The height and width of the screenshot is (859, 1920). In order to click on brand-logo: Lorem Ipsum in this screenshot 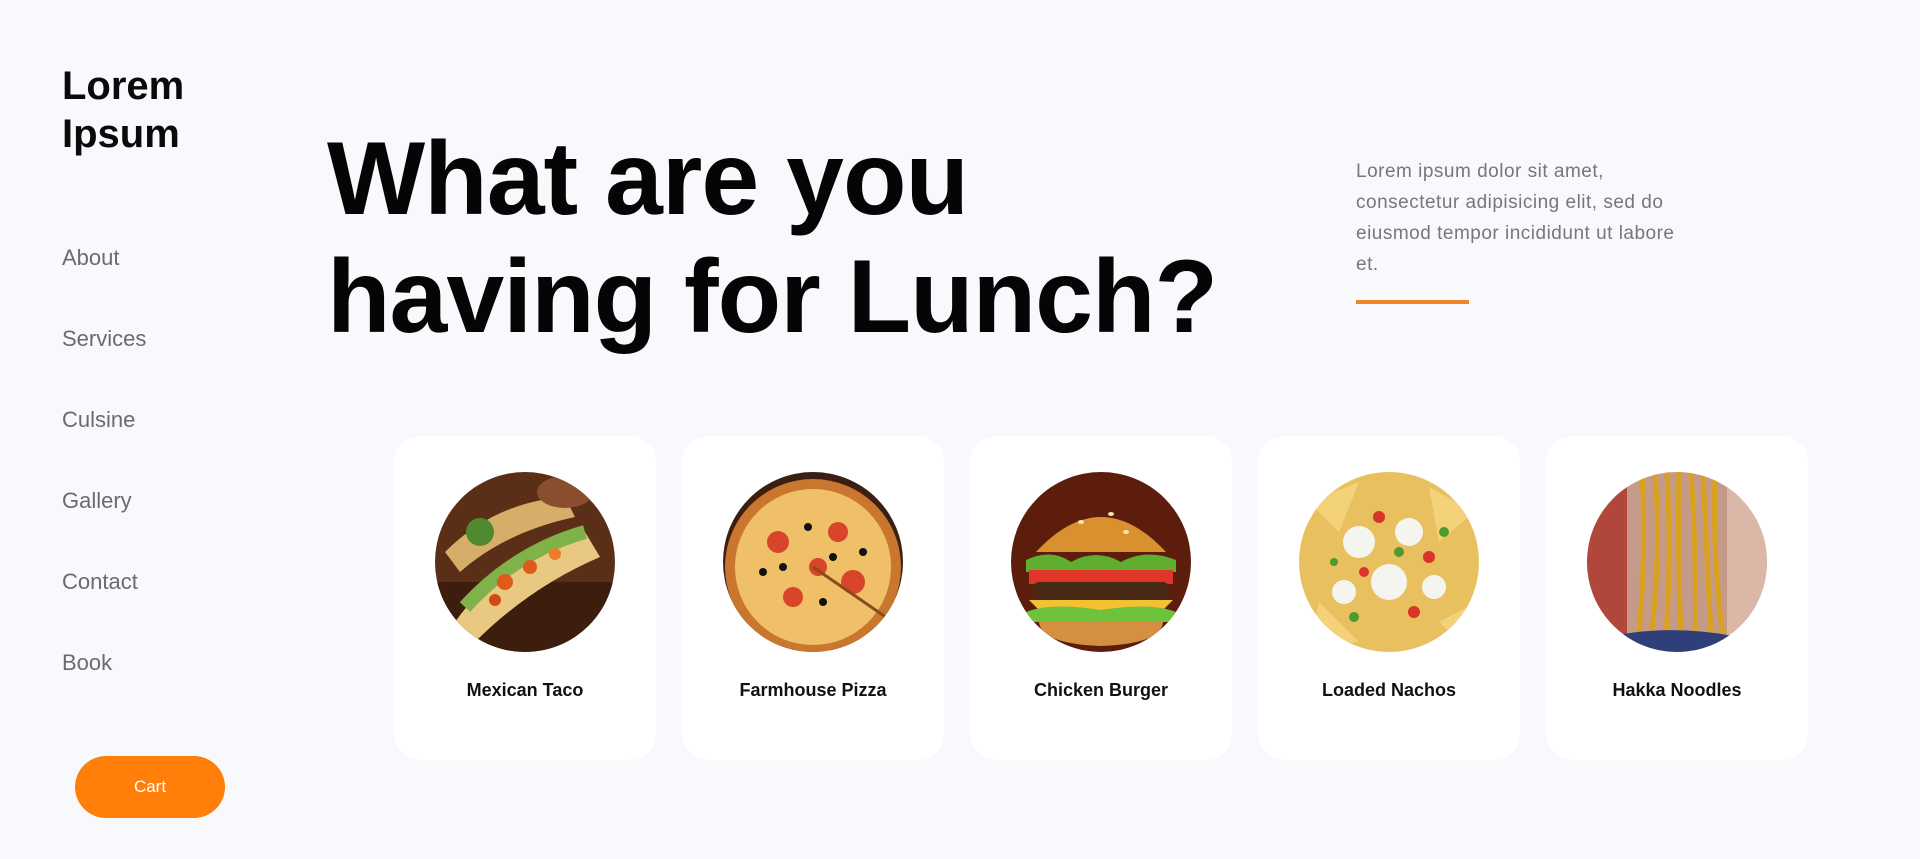, I will do `click(152, 110)`.